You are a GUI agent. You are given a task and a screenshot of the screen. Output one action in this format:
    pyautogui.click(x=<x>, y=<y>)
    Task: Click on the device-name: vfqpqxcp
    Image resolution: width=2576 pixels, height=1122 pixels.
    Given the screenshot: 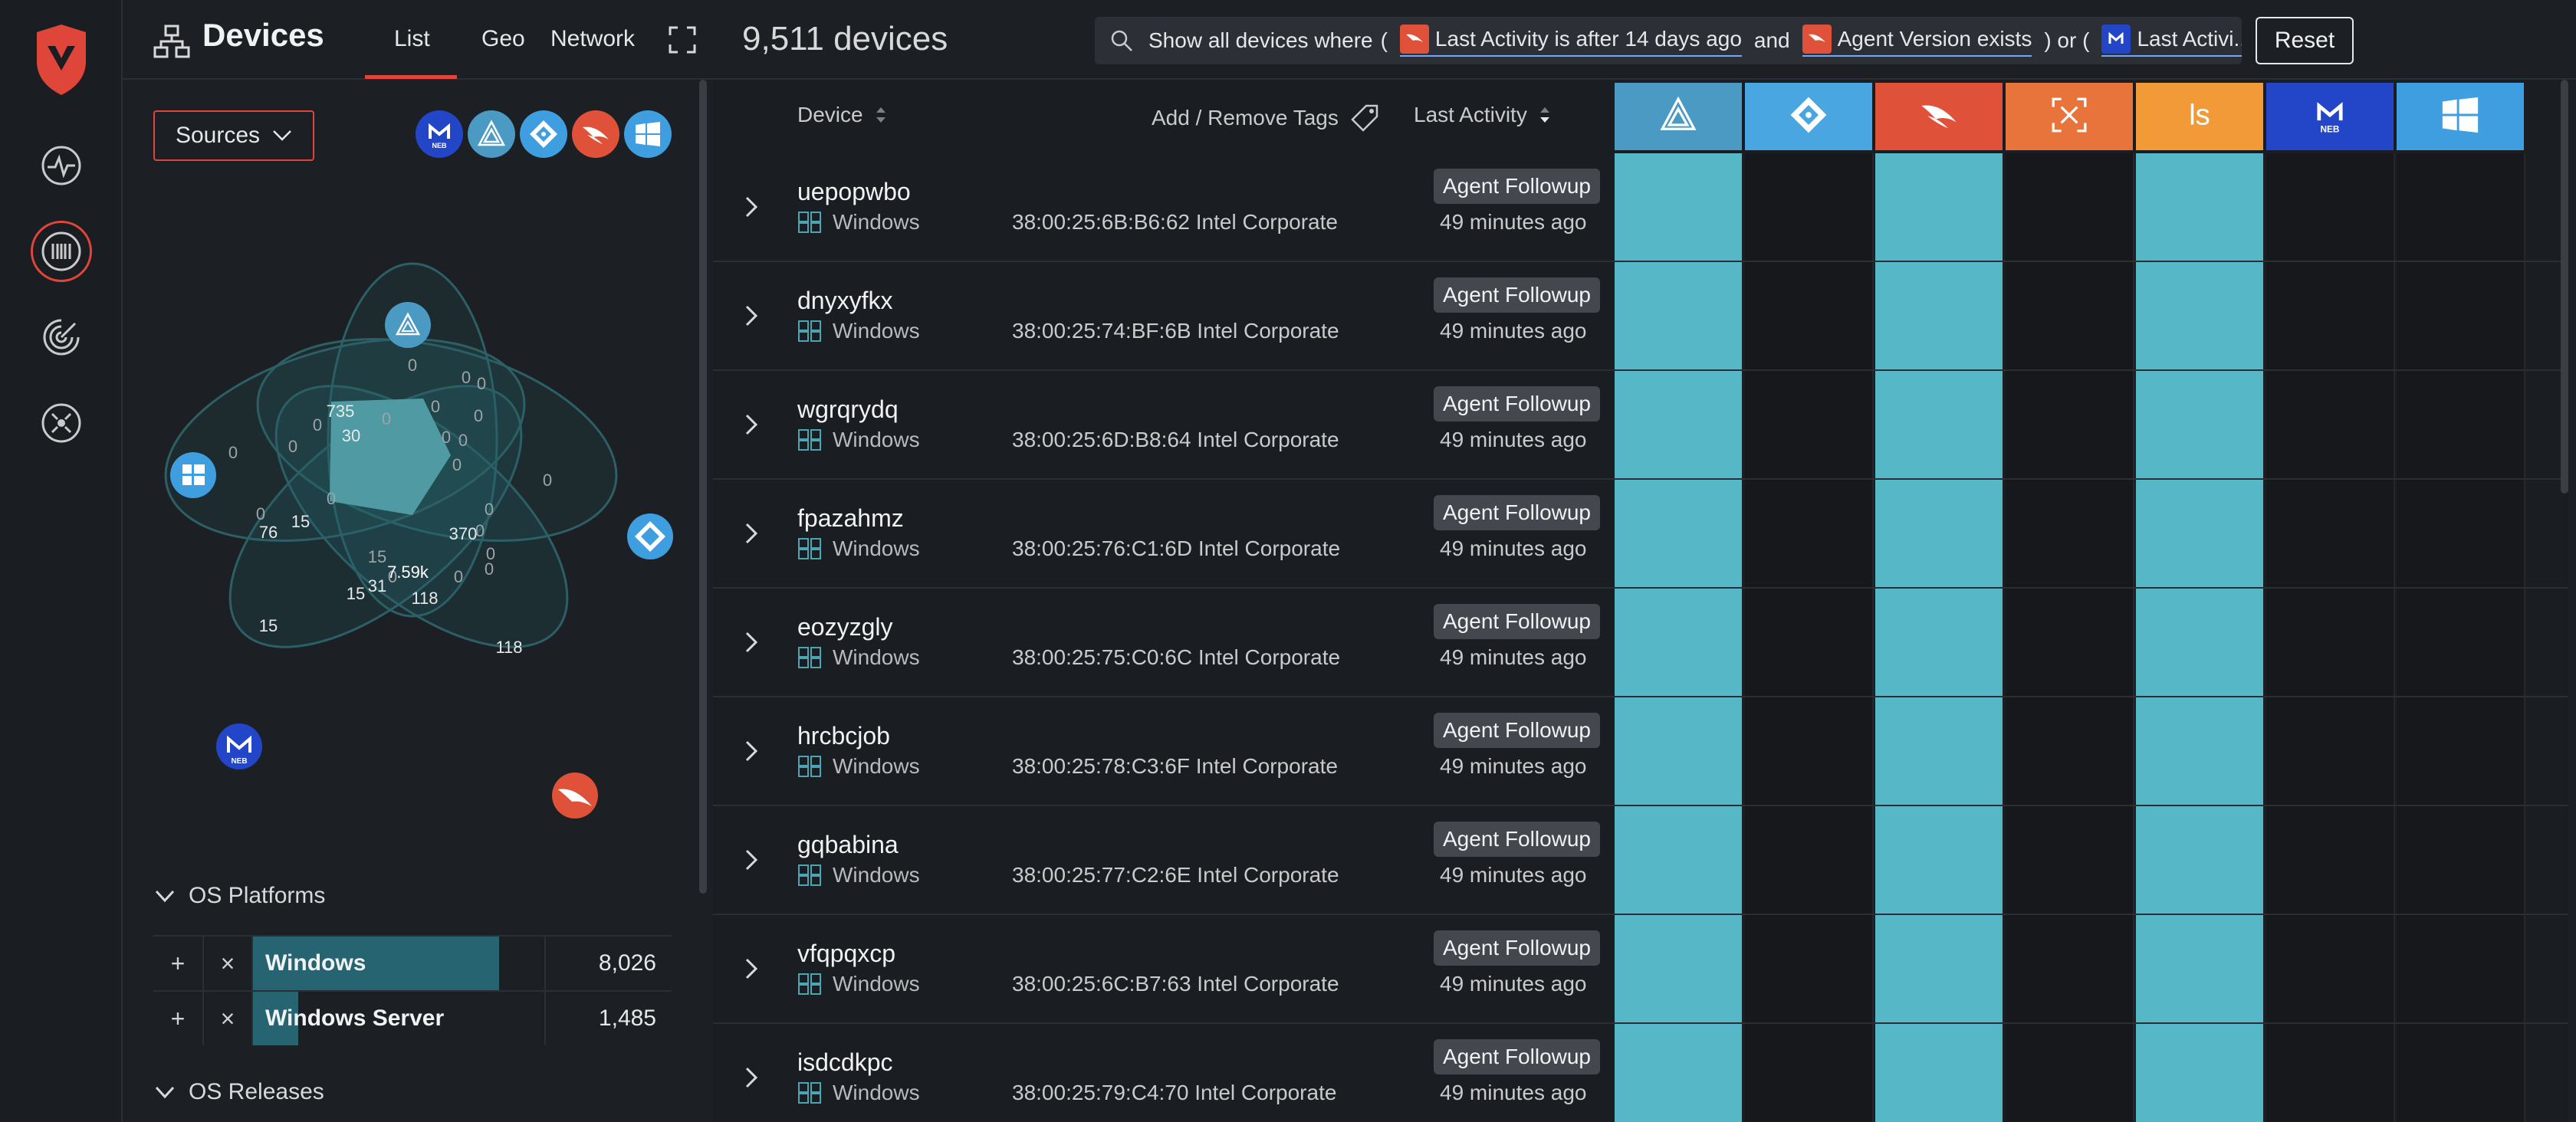 What is the action you would take?
    pyautogui.click(x=846, y=954)
    